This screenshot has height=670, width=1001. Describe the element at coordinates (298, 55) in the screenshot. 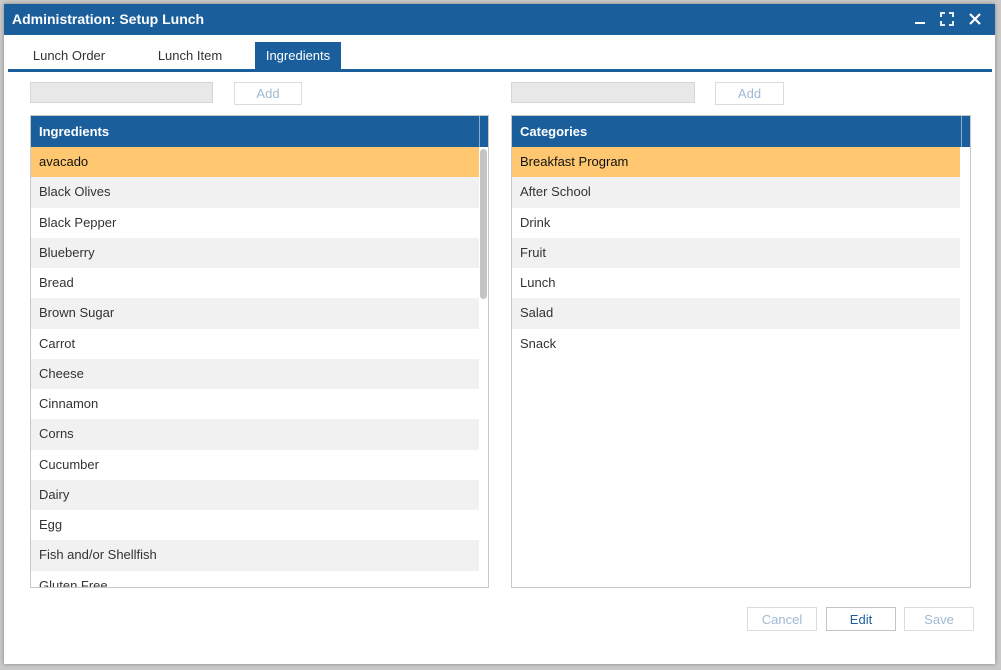

I see `tab-ingredients: Ingredients` at that location.